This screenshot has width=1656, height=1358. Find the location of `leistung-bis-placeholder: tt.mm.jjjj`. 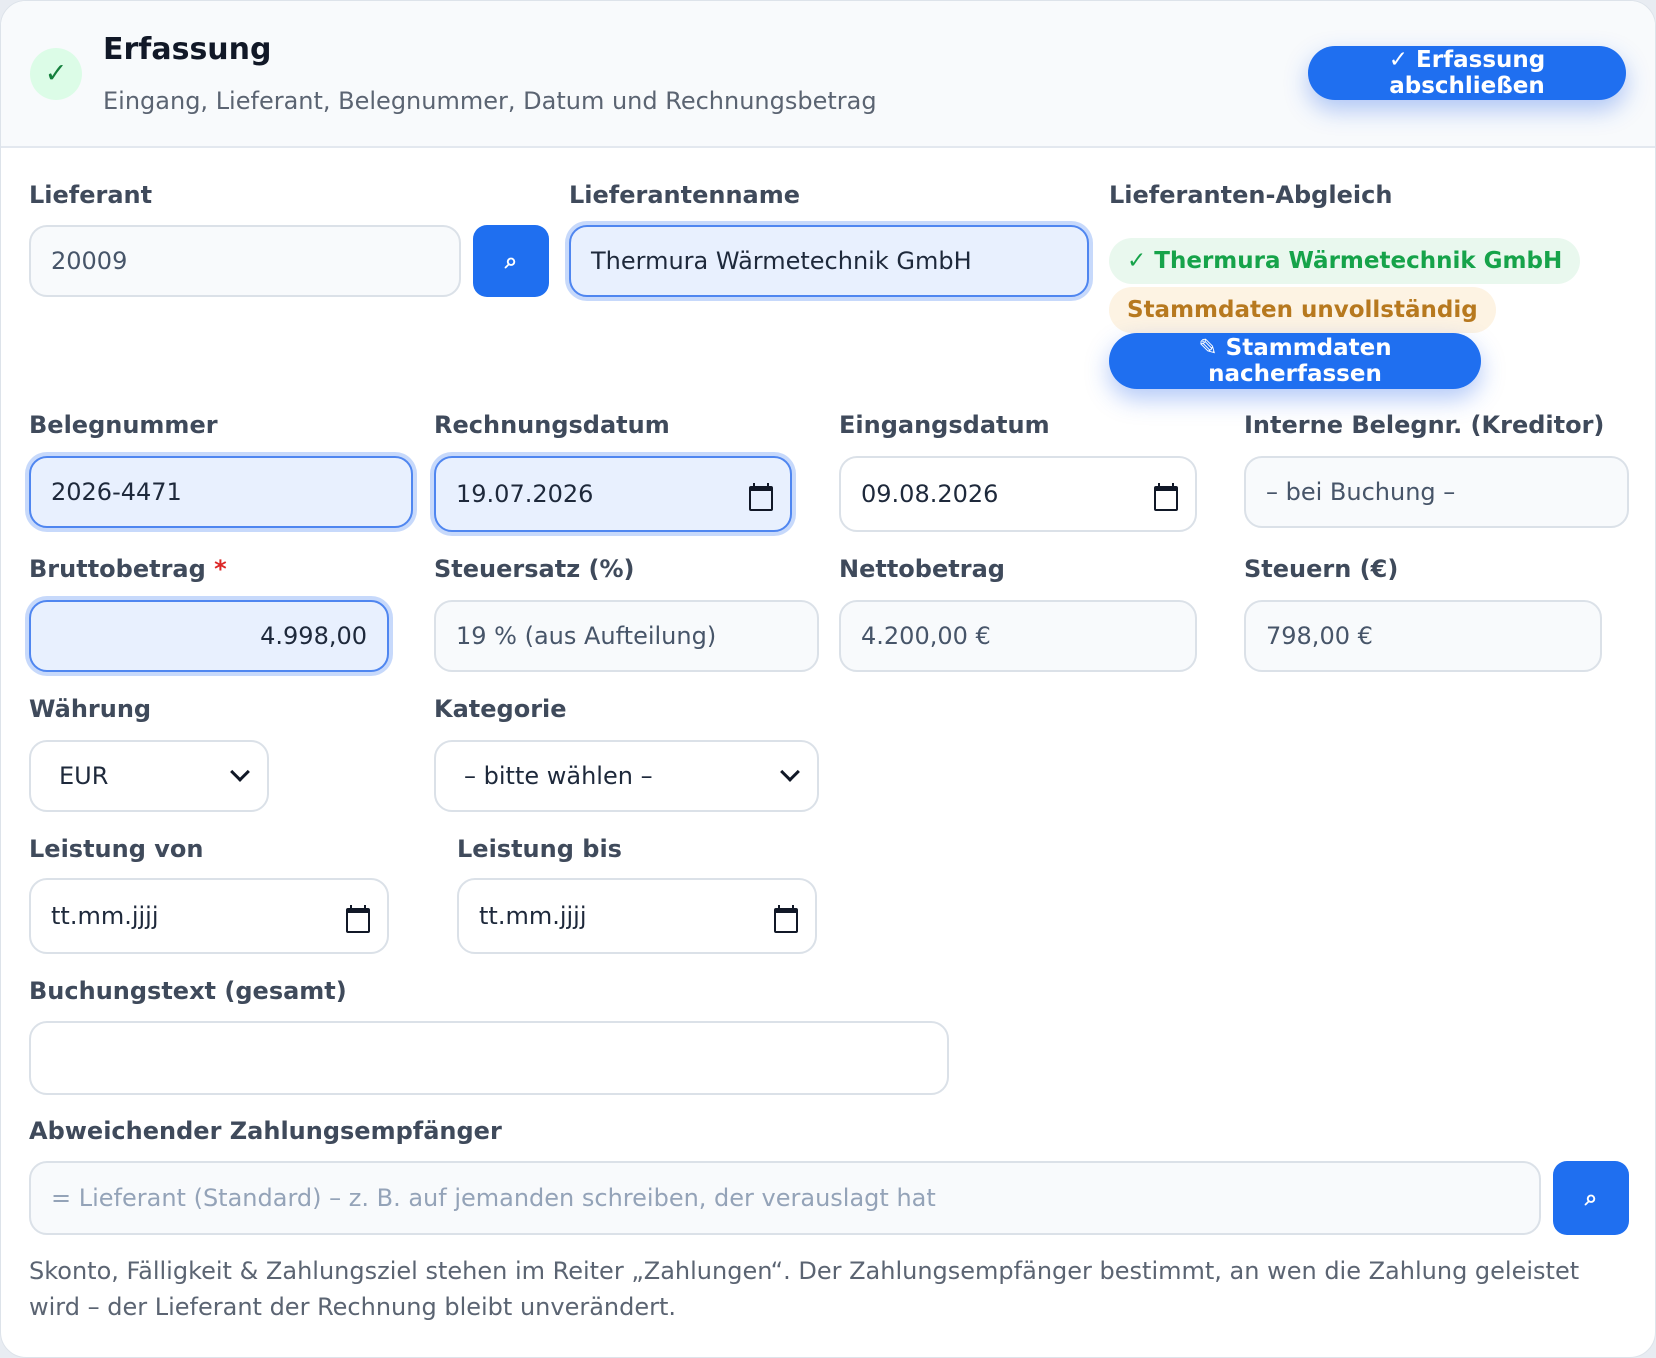

leistung-bis-placeholder: tt.mm.jjjj is located at coordinates (533, 916).